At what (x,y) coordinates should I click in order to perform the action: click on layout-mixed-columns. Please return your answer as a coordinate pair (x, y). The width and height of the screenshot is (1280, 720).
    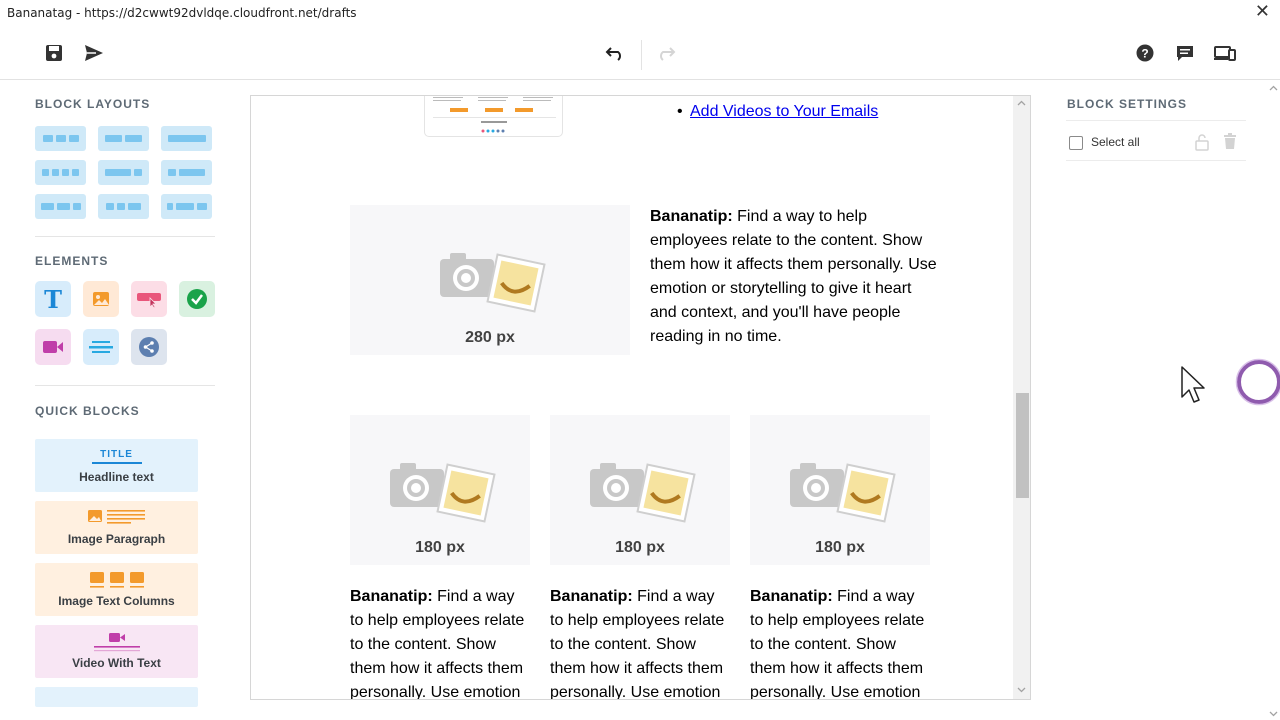
    Looking at the image, I should click on (186, 206).